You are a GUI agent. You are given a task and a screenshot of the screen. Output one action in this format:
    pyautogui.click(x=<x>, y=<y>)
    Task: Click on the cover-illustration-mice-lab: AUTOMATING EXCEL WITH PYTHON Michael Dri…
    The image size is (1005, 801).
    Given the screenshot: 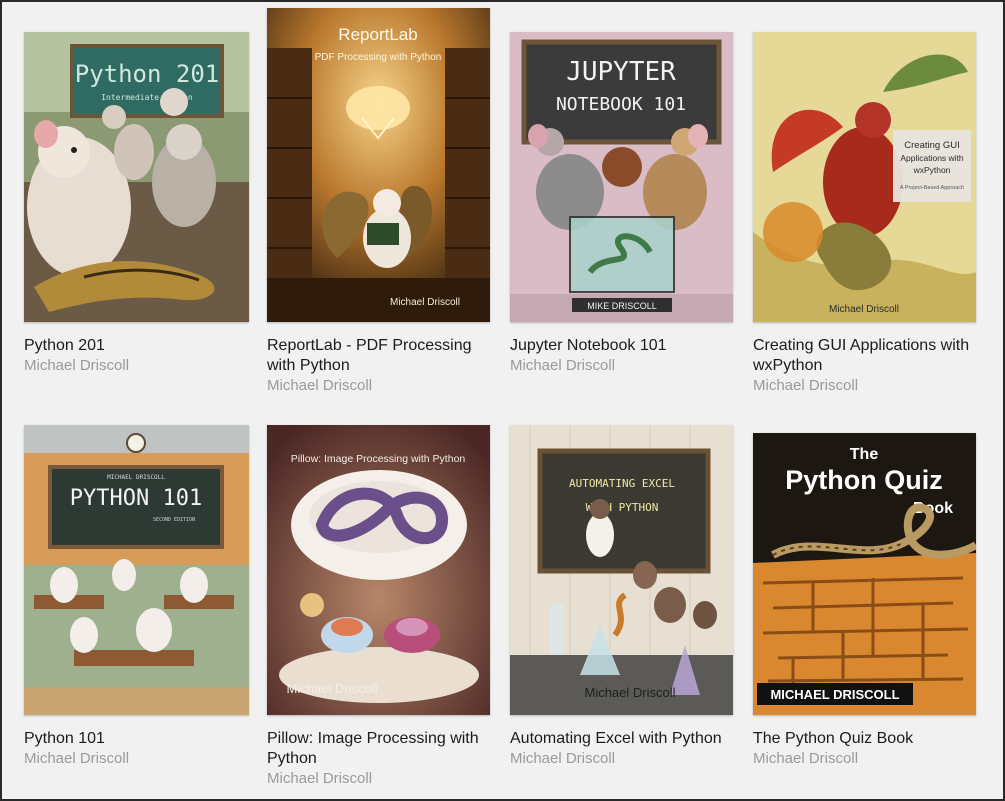 What is the action you would take?
    pyautogui.click(x=621, y=570)
    